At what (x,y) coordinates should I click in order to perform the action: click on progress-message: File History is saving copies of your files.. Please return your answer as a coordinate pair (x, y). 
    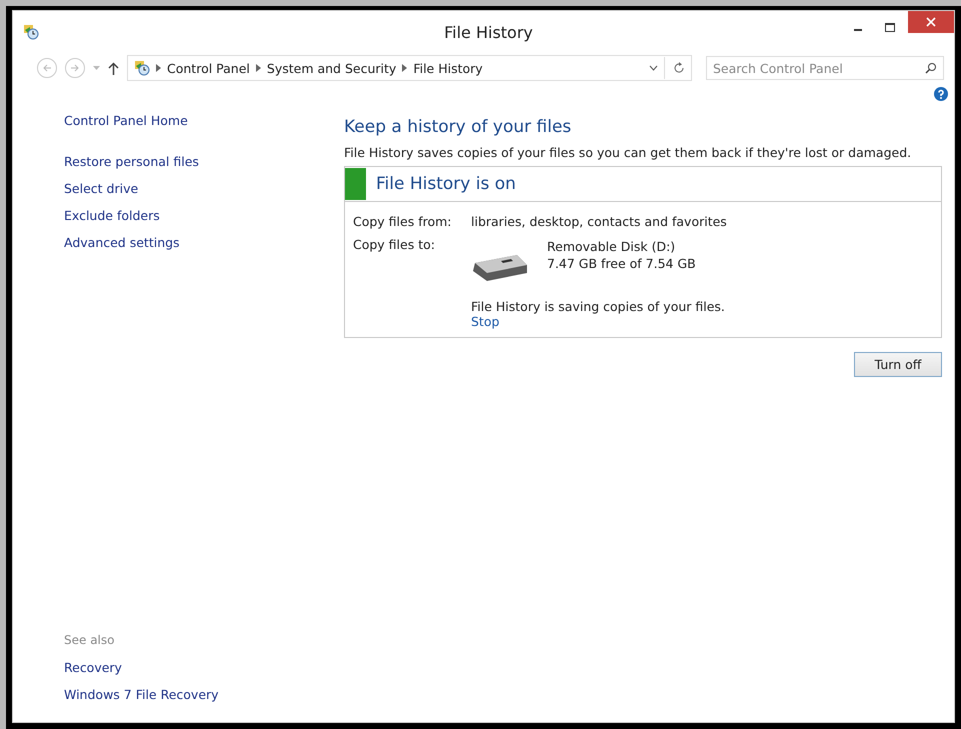
    Looking at the image, I should click on (598, 306).